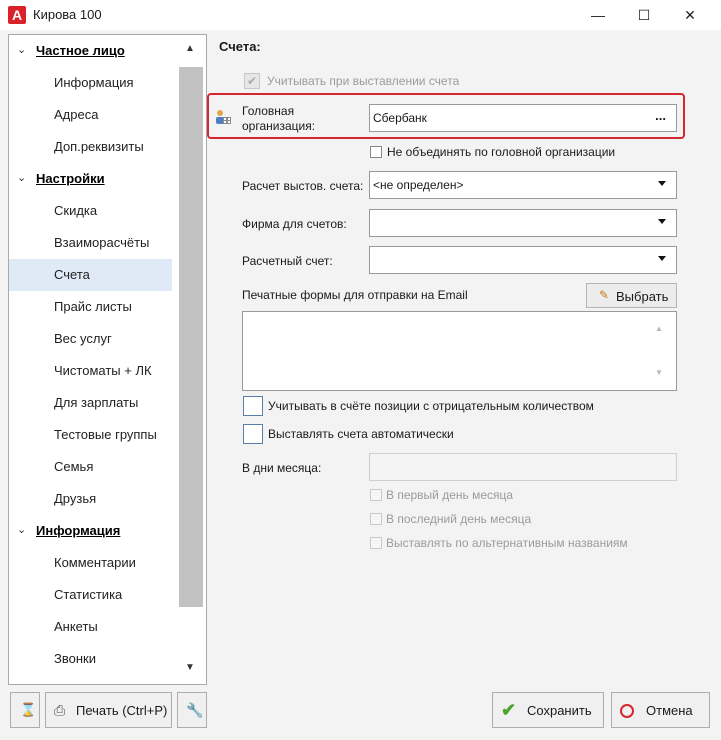 Image resolution: width=721 pixels, height=740 pixels. I want to click on cancel-label: Отмена, so click(669, 710).